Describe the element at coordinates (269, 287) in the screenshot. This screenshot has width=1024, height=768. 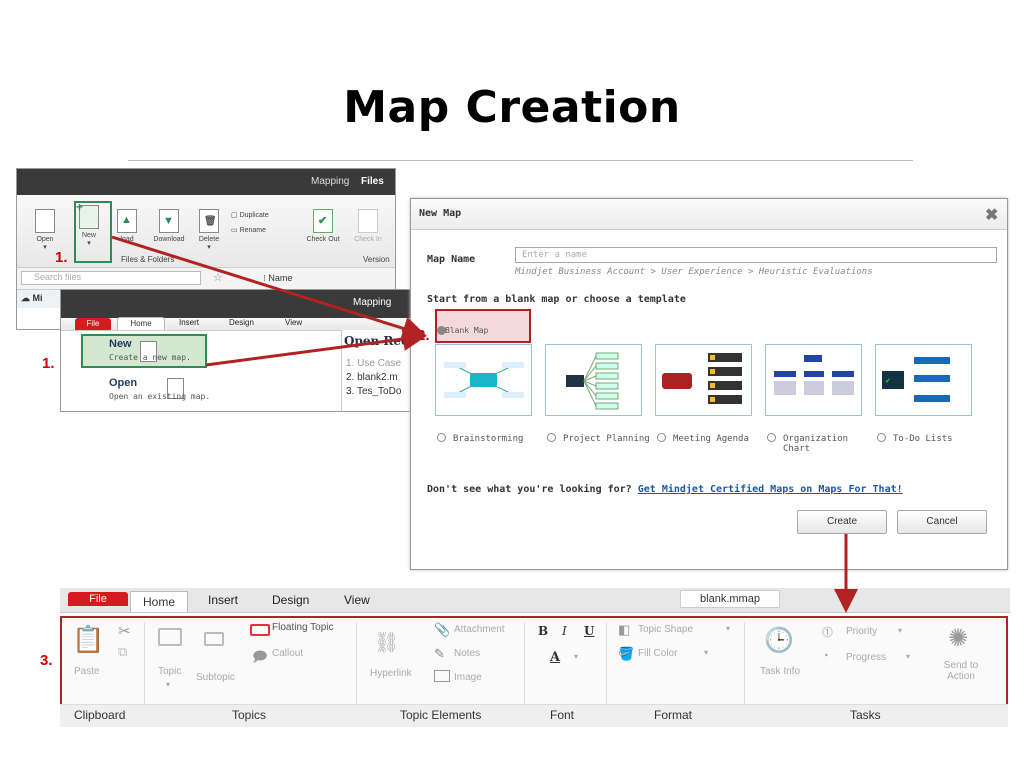
I see `arrow-new-to-dialog` at that location.